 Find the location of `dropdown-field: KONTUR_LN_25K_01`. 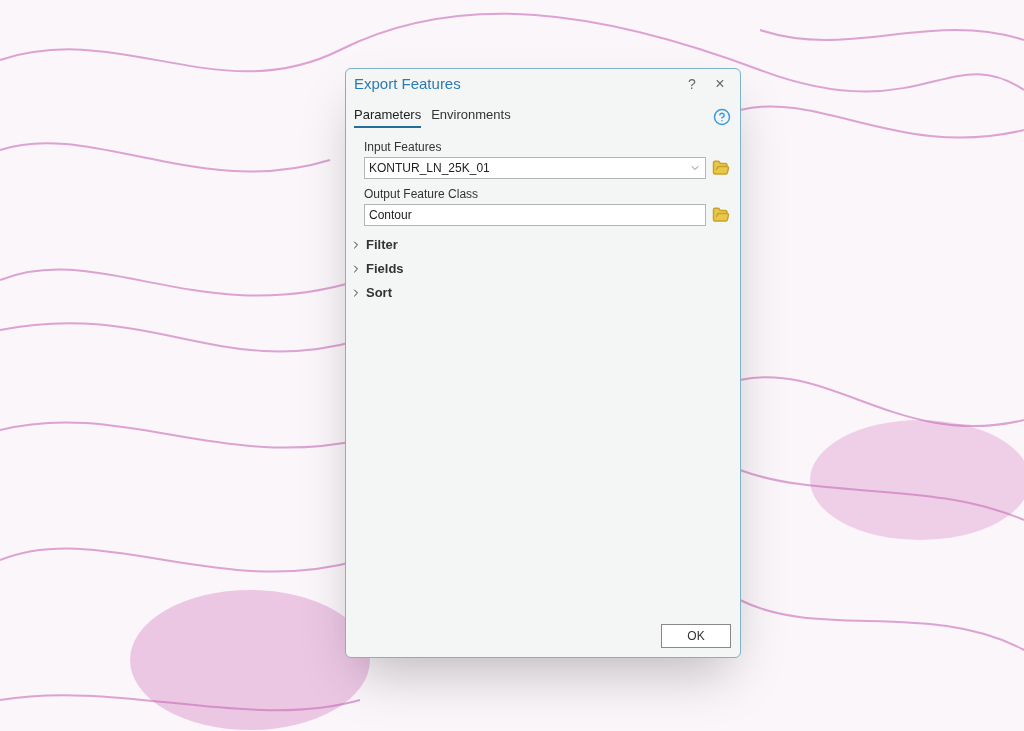

dropdown-field: KONTUR_LN_25K_01 is located at coordinates (535, 167).